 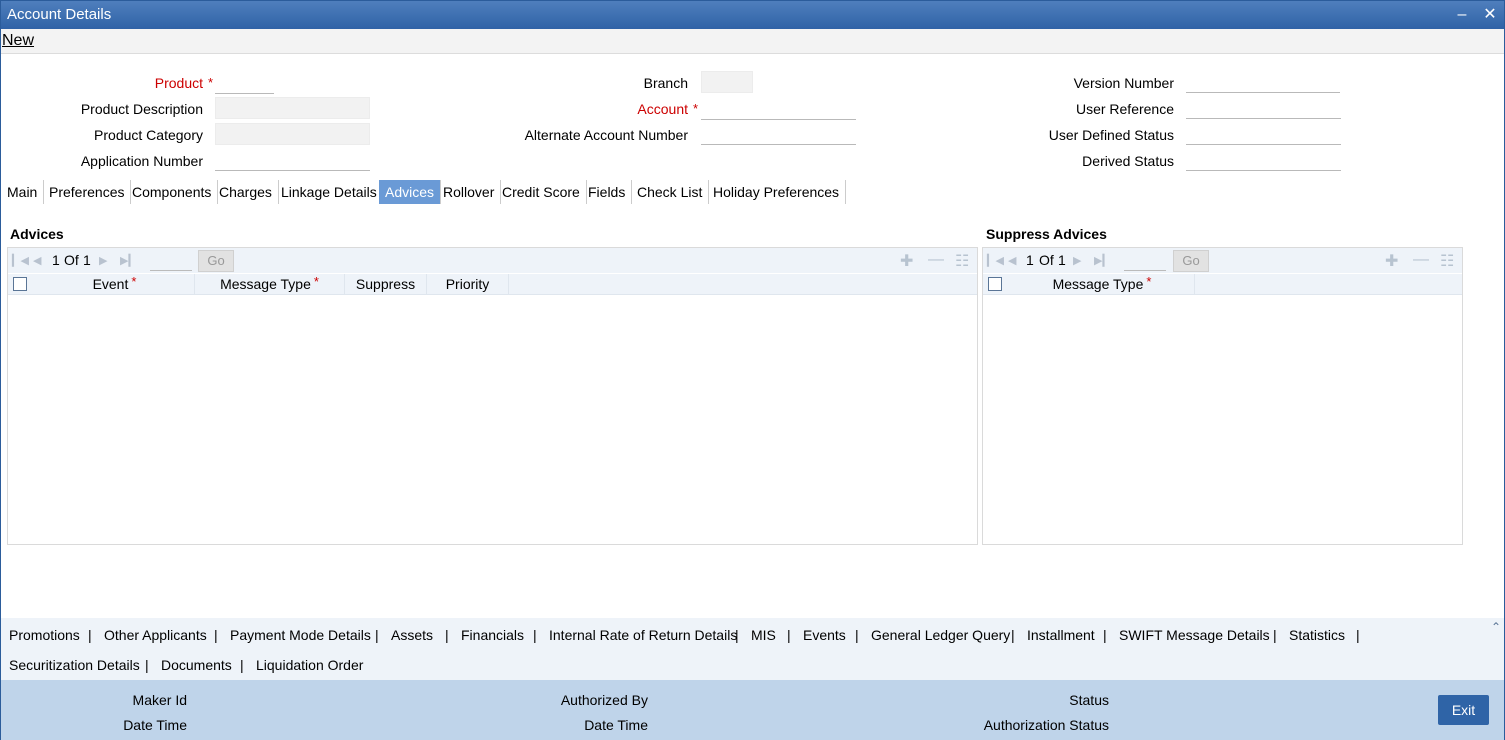 I want to click on tab-linkage-details: Linkage Details, so click(x=329, y=192).